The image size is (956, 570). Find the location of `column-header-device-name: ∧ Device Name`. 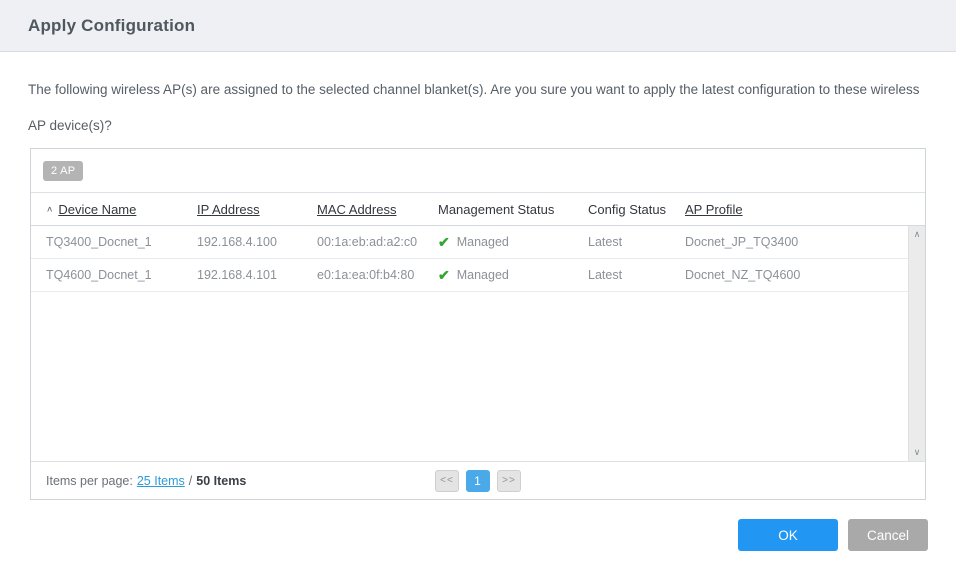

column-header-device-name: ∧ Device Name is located at coordinates (121, 209).